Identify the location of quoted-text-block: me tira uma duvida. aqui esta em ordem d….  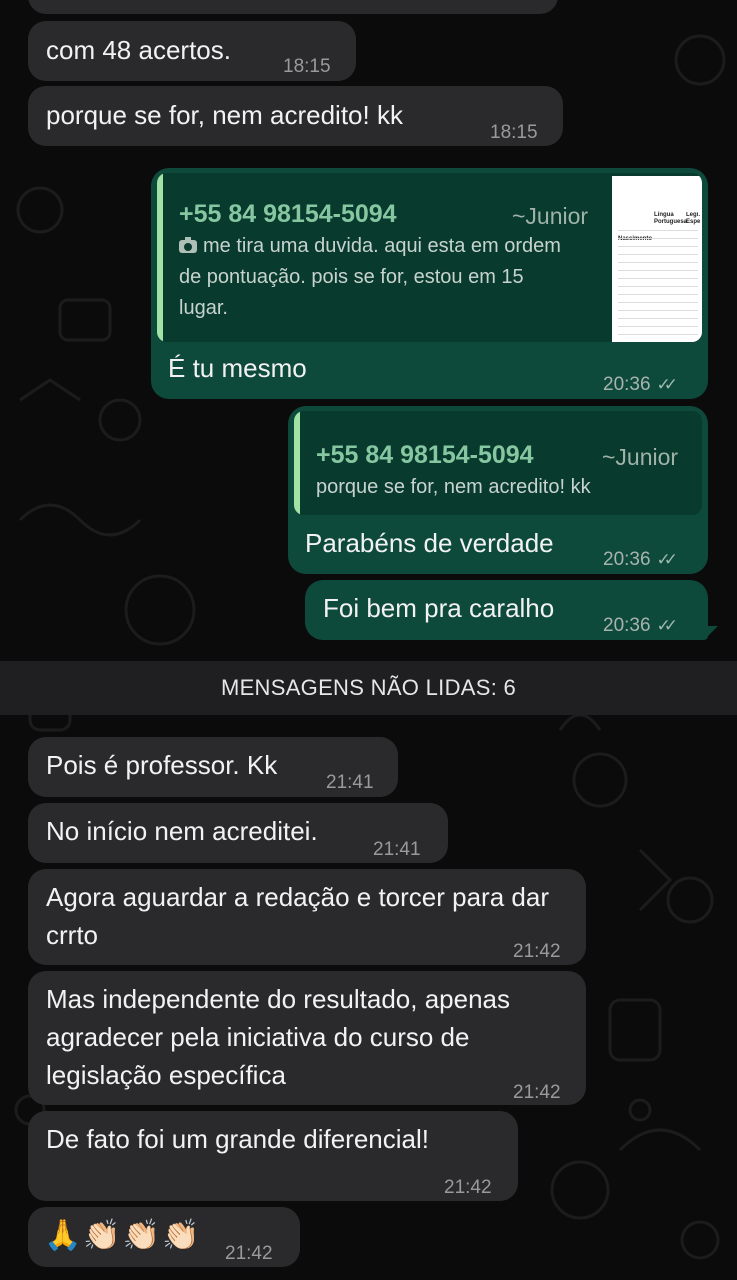
(374, 277).